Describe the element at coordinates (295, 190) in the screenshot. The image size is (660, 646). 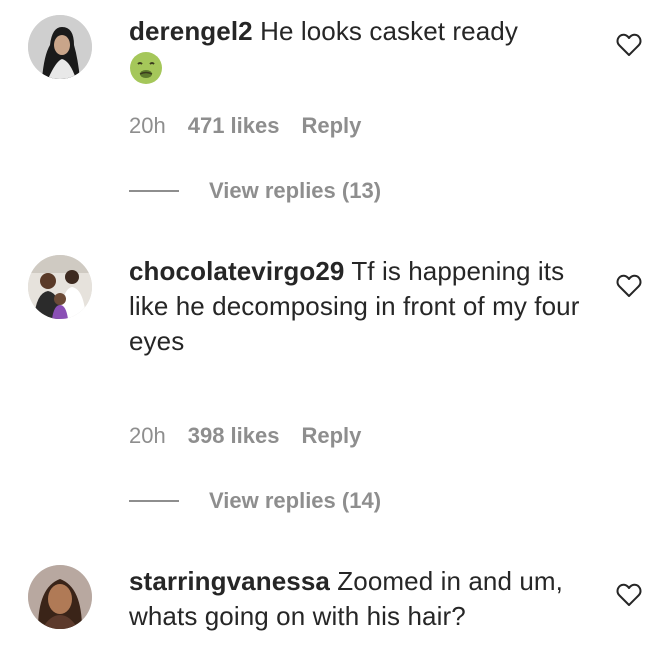
I see `view-replies-label: View replies (13)` at that location.